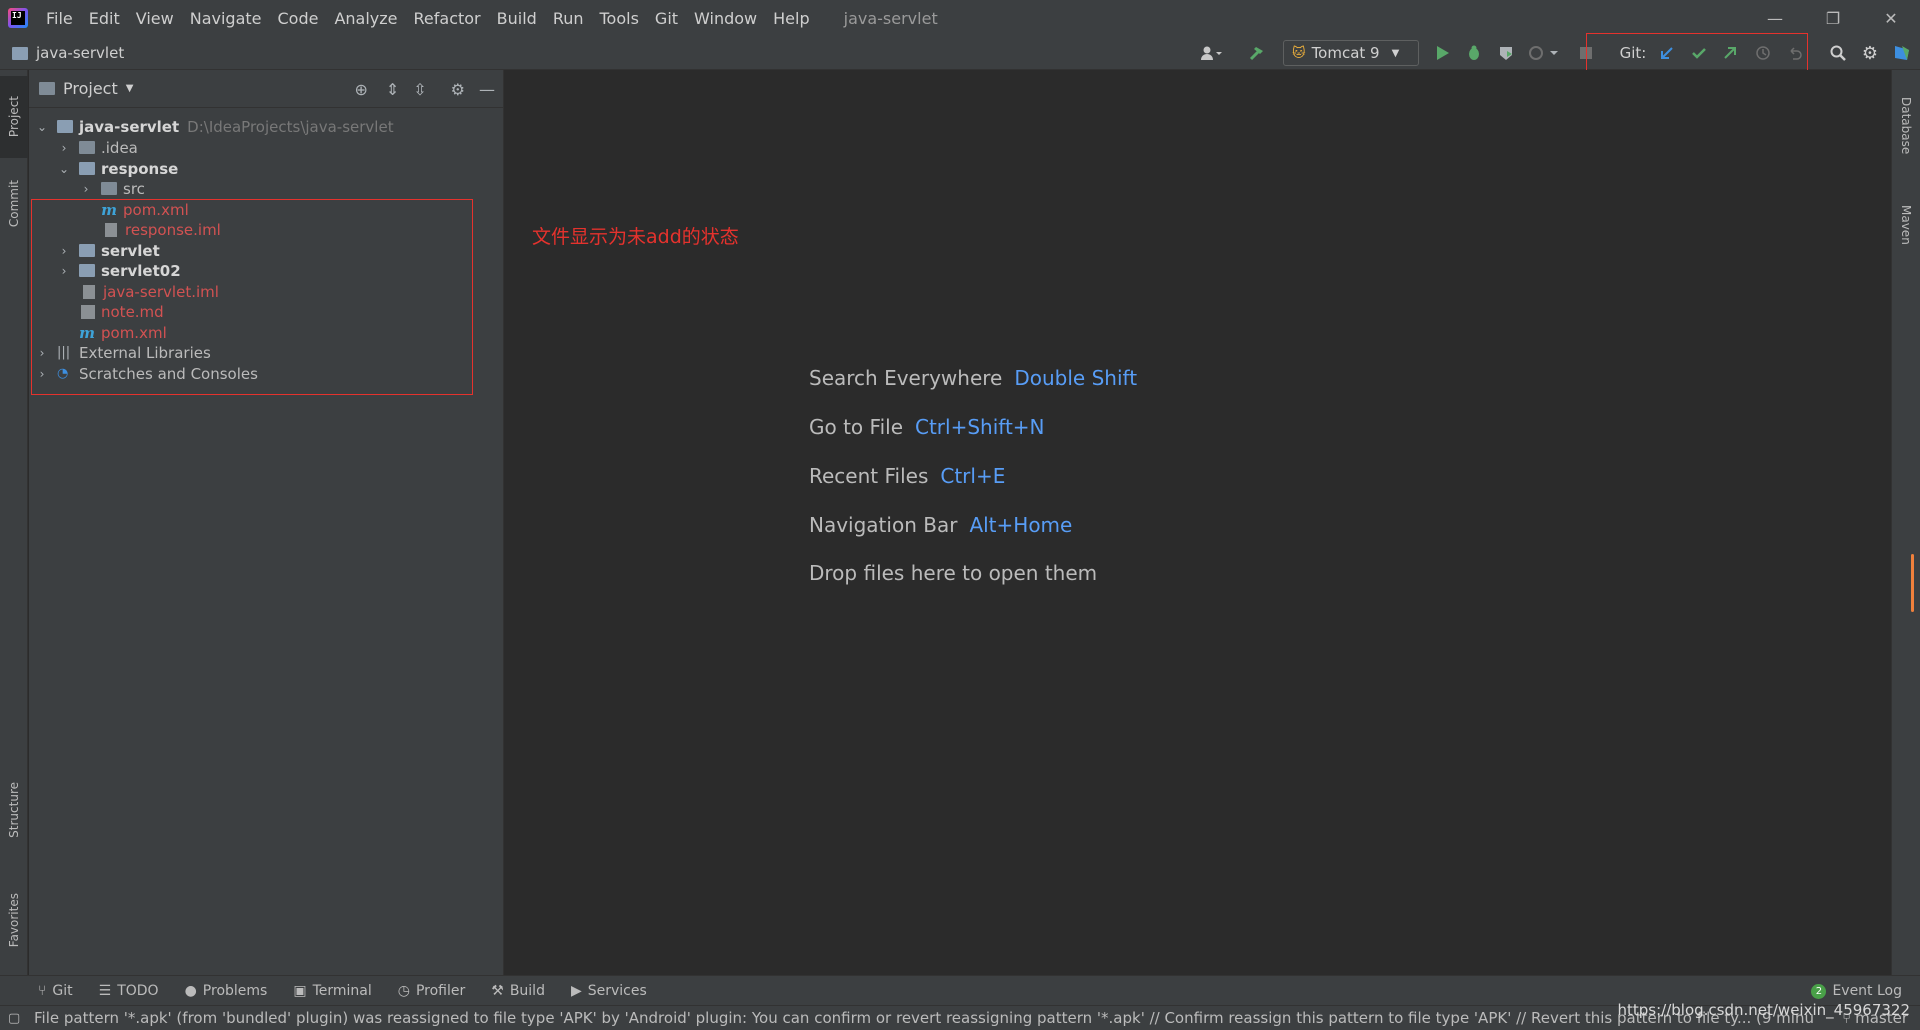  Describe the element at coordinates (105, 990) in the screenshot. I see `list-icon: ☰` at that location.